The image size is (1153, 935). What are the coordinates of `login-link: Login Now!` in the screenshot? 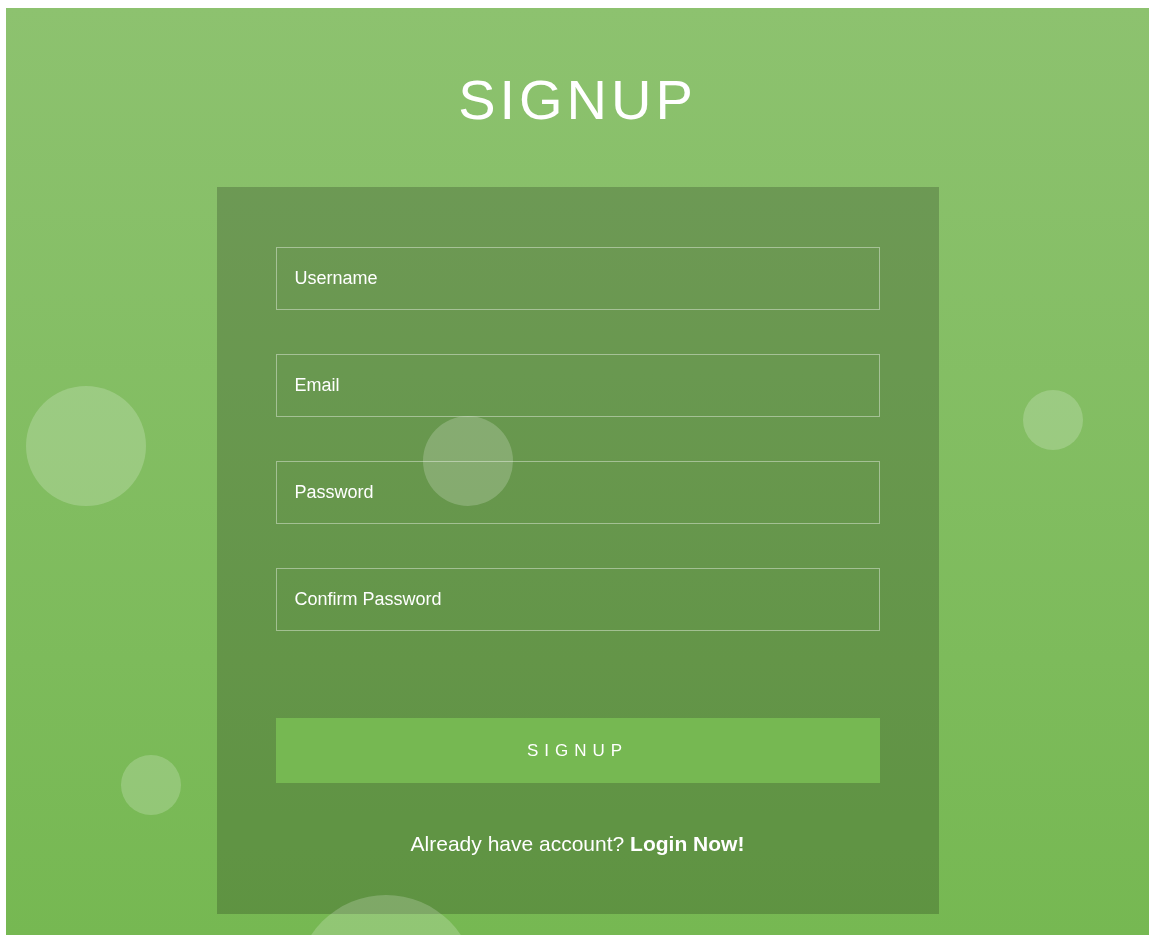 It's located at (687, 843).